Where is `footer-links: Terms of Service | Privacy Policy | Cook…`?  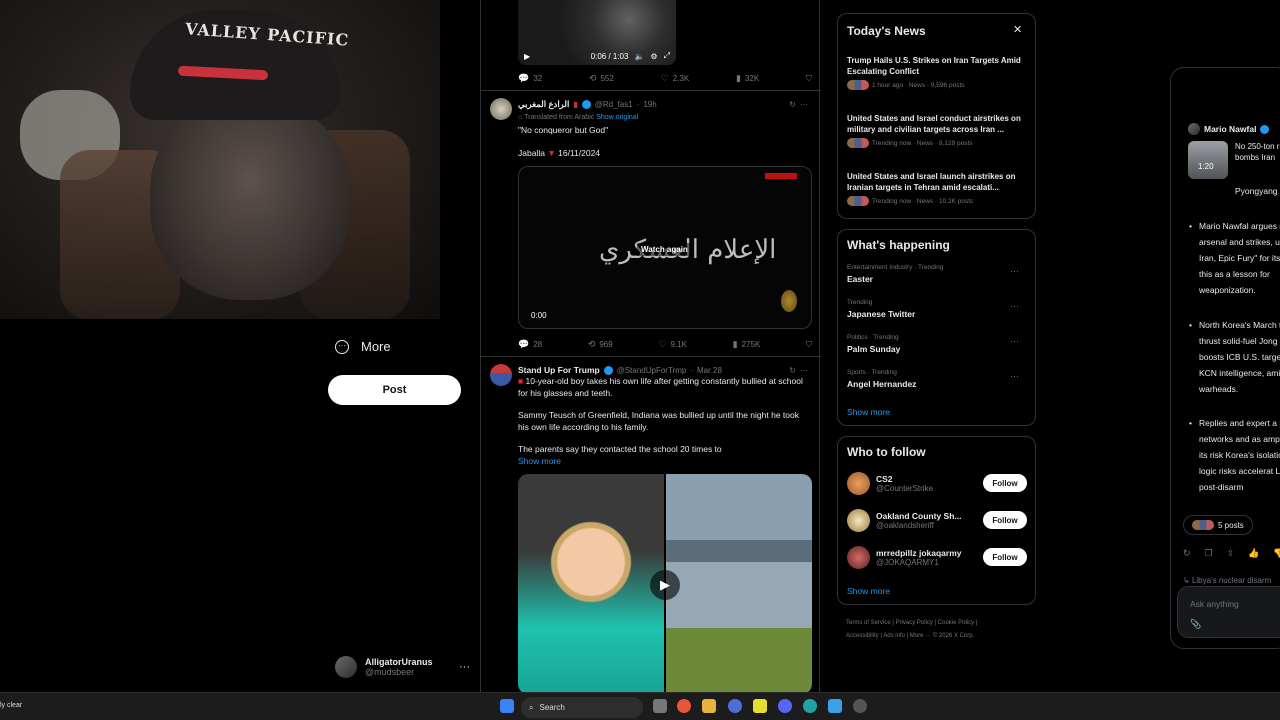
footer-links: Terms of Service | Privacy Policy | Cook… is located at coordinates (941, 630).